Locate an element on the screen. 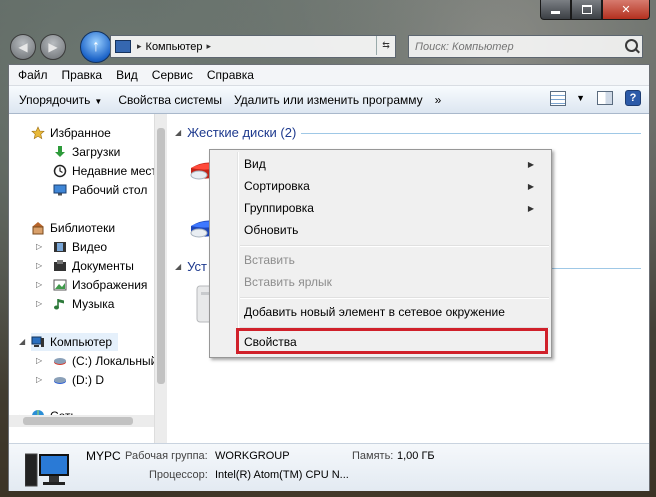 This screenshot has height=497, width=656. document-icon is located at coordinates (60, 265).